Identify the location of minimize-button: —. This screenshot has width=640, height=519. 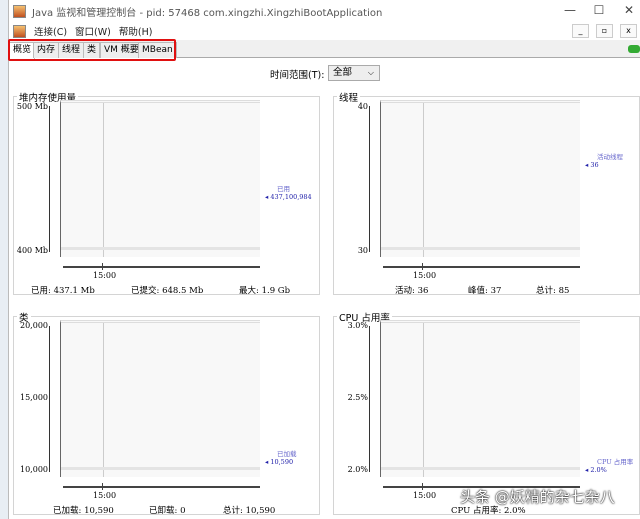
(570, 10).